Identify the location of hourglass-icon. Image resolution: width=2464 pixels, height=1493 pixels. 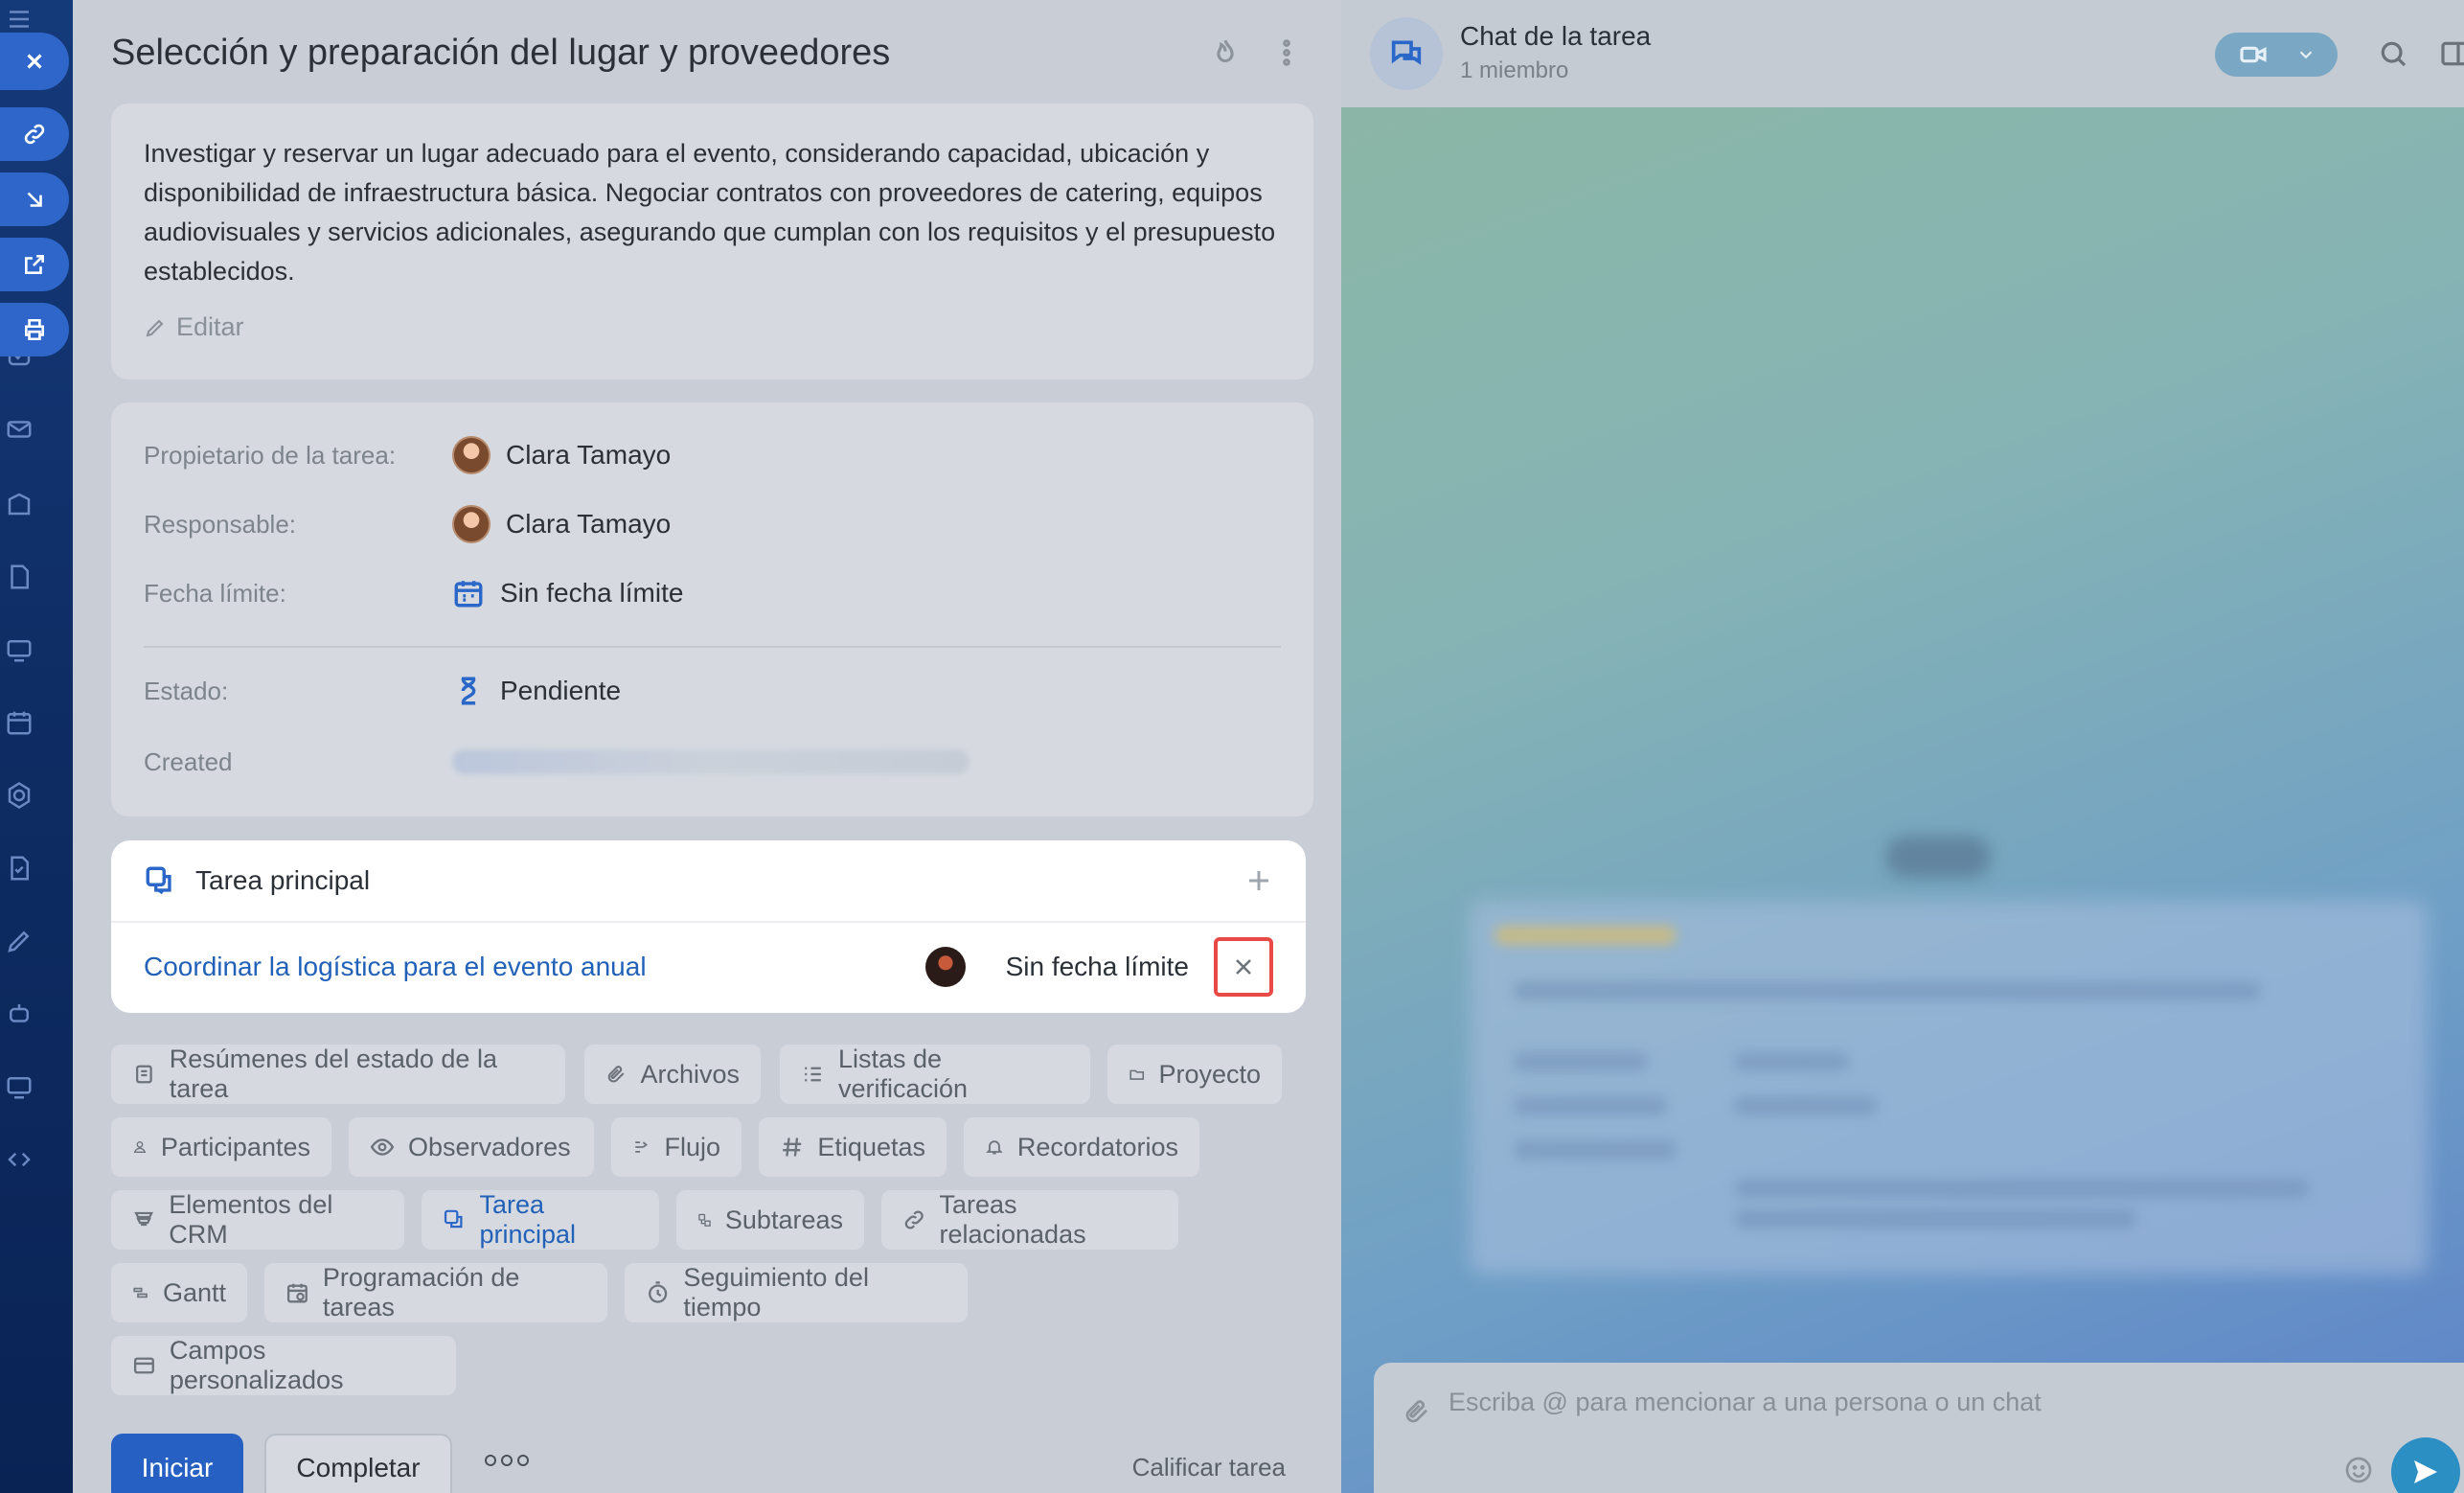
(468, 691).